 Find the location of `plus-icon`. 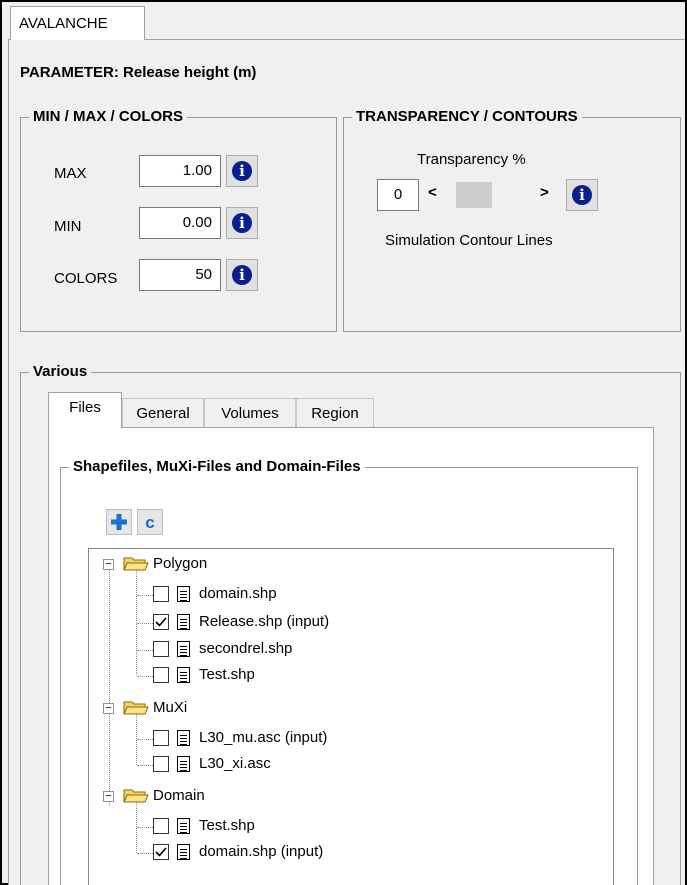

plus-icon is located at coordinates (119, 522).